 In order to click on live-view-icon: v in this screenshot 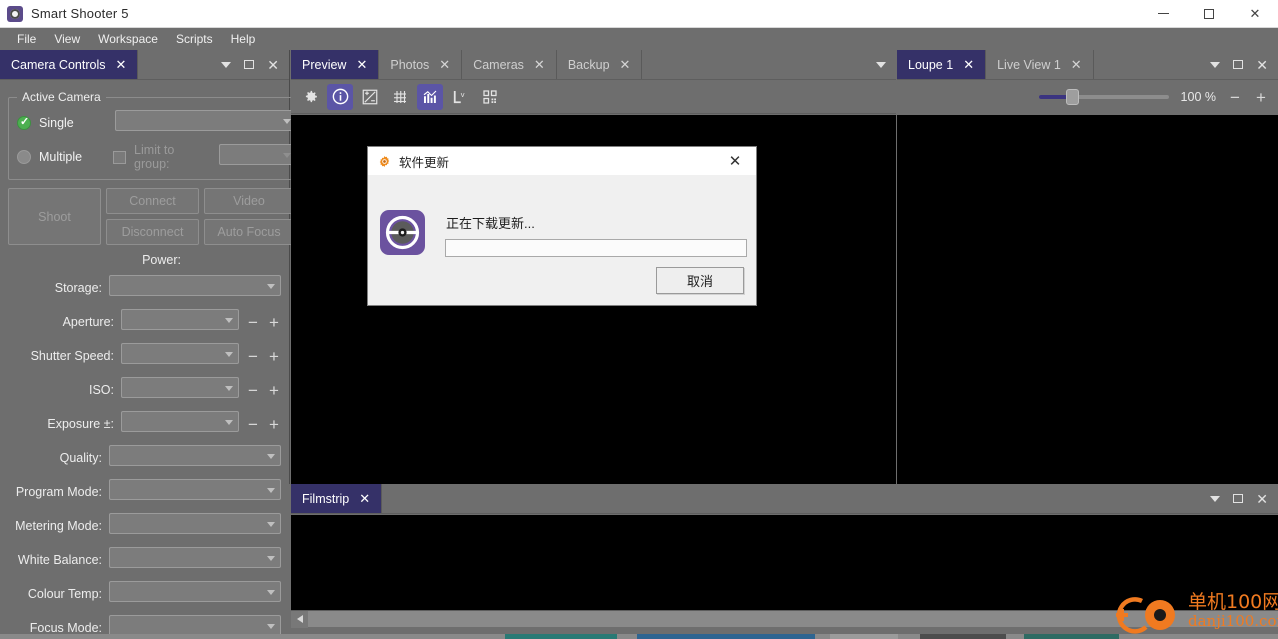, I will do `click(459, 96)`.